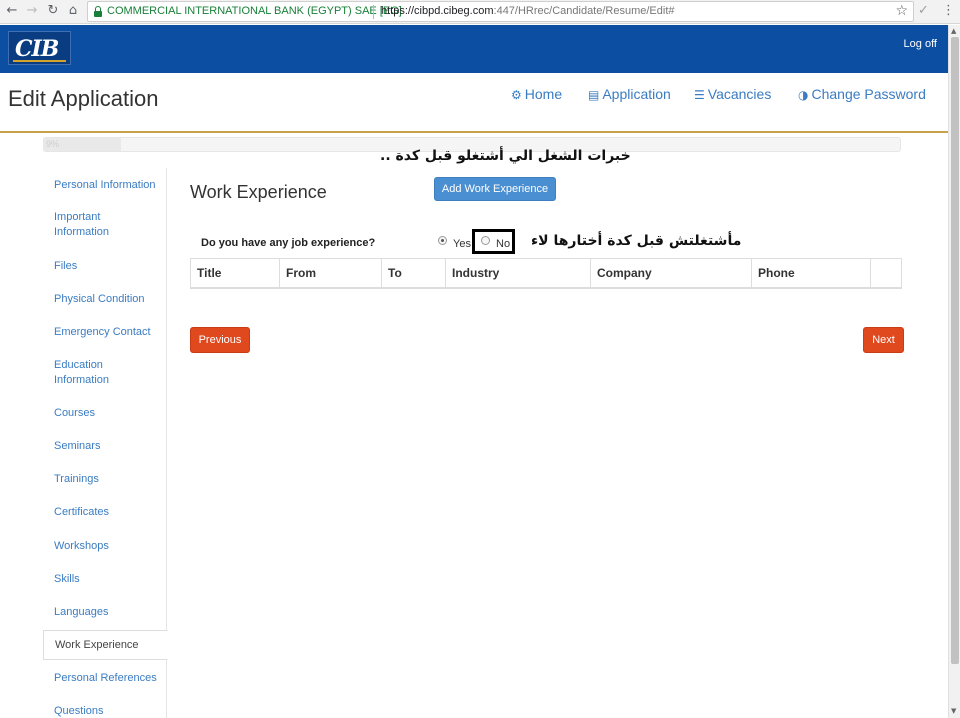 This screenshot has width=960, height=718. I want to click on radio-yes, so click(442, 240).